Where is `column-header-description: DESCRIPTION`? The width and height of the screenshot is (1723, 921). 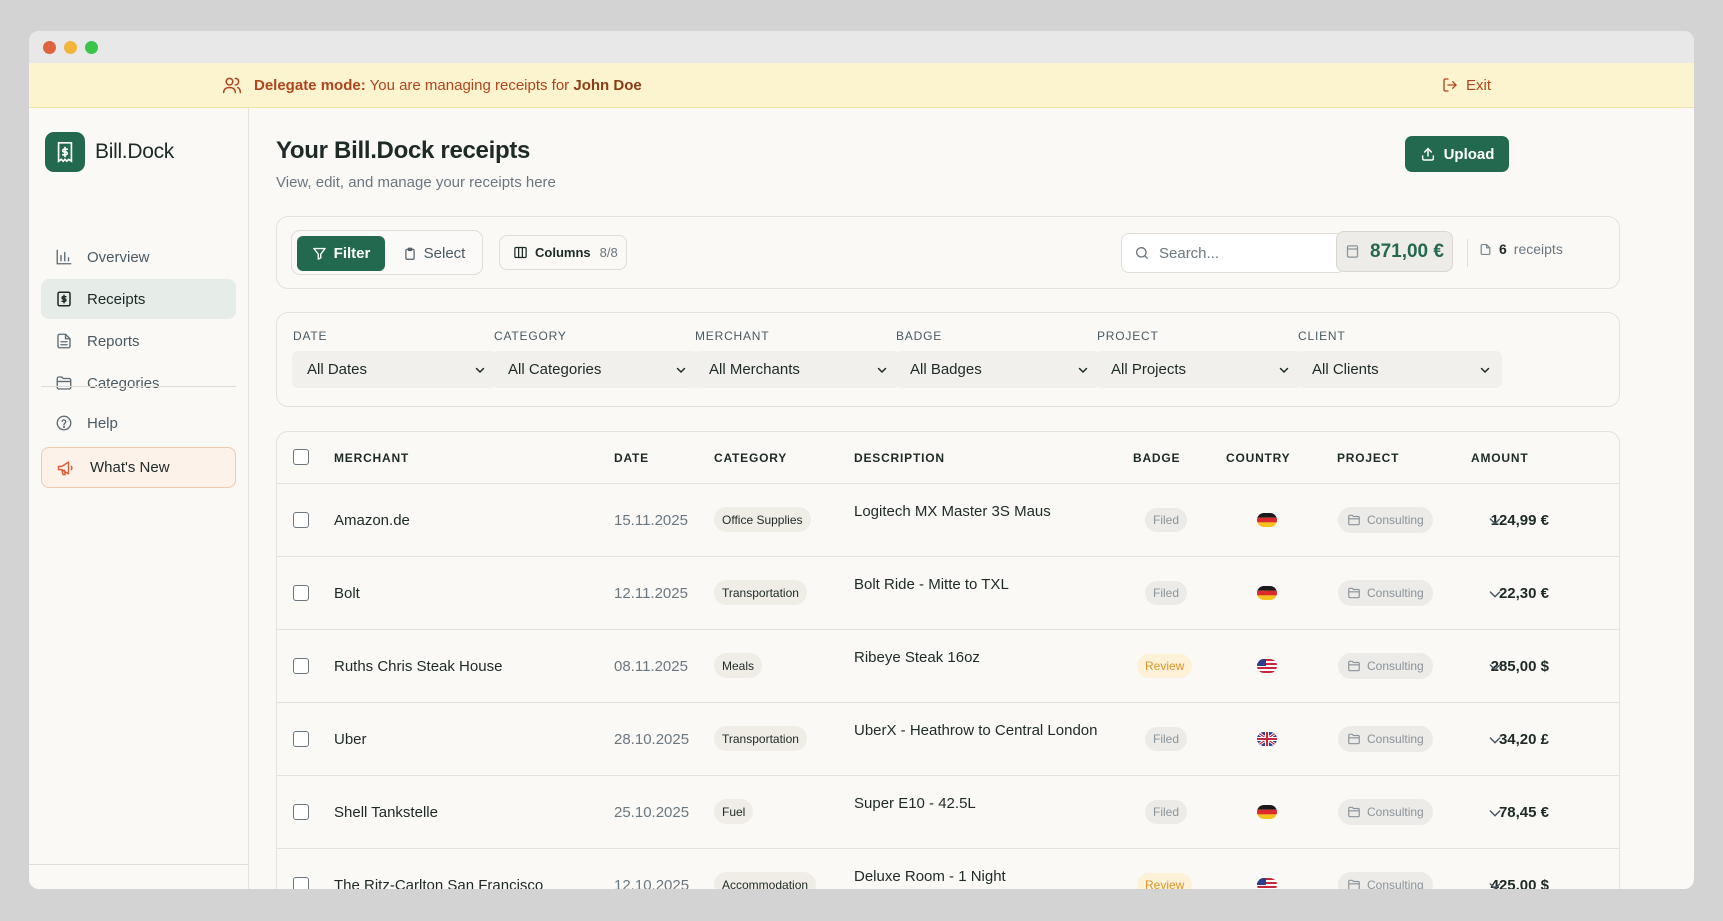
column-header-description: DESCRIPTION is located at coordinates (899, 458).